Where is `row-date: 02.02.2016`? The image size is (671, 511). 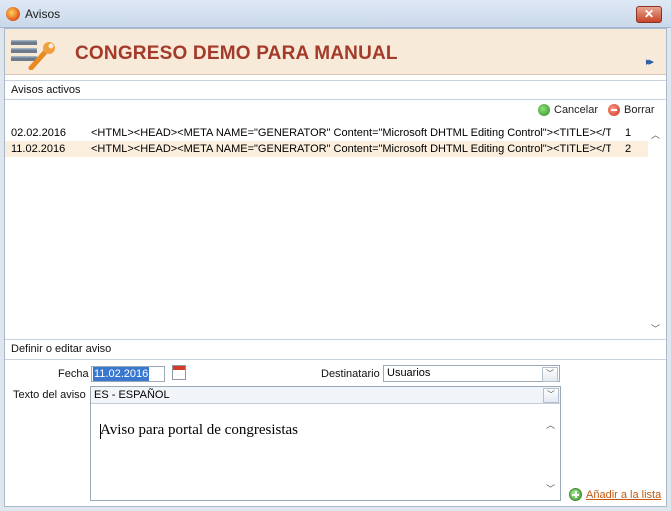
row-date: 02.02.2016 is located at coordinates (39, 133).